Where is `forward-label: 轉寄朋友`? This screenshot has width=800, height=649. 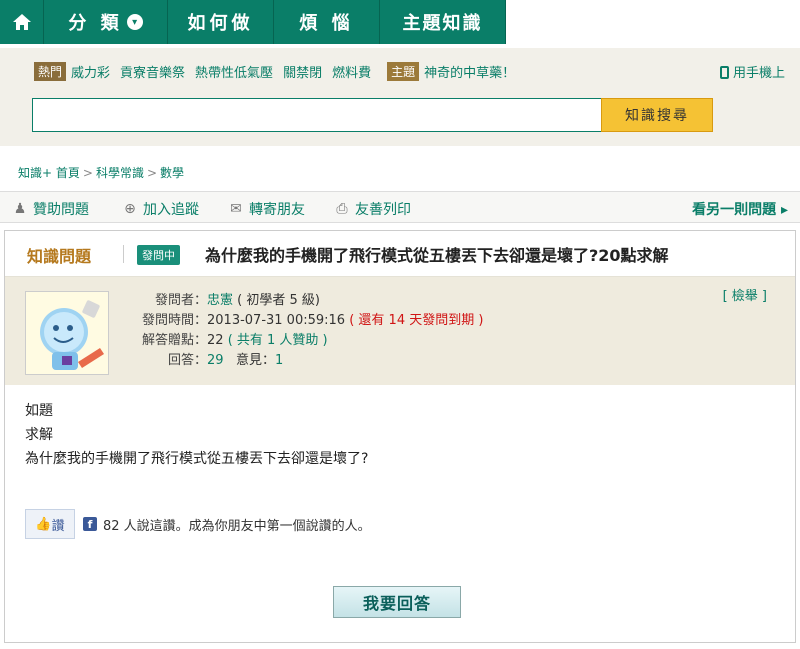
forward-label: 轉寄朋友 is located at coordinates (277, 210).